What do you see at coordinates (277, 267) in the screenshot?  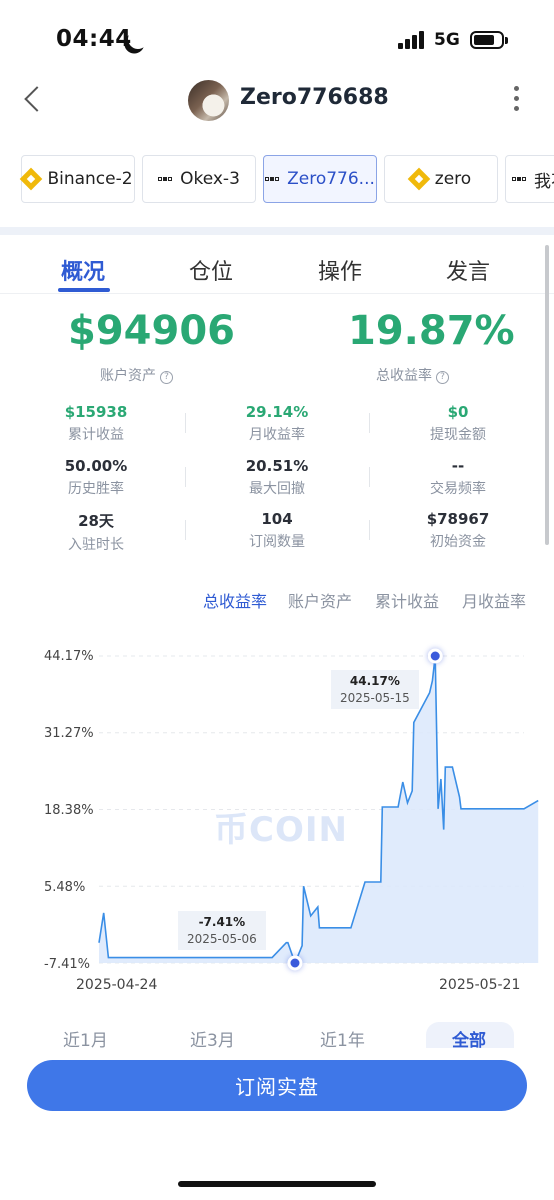 I see `main-tabs: 概况 仓位 操作 发言` at bounding box center [277, 267].